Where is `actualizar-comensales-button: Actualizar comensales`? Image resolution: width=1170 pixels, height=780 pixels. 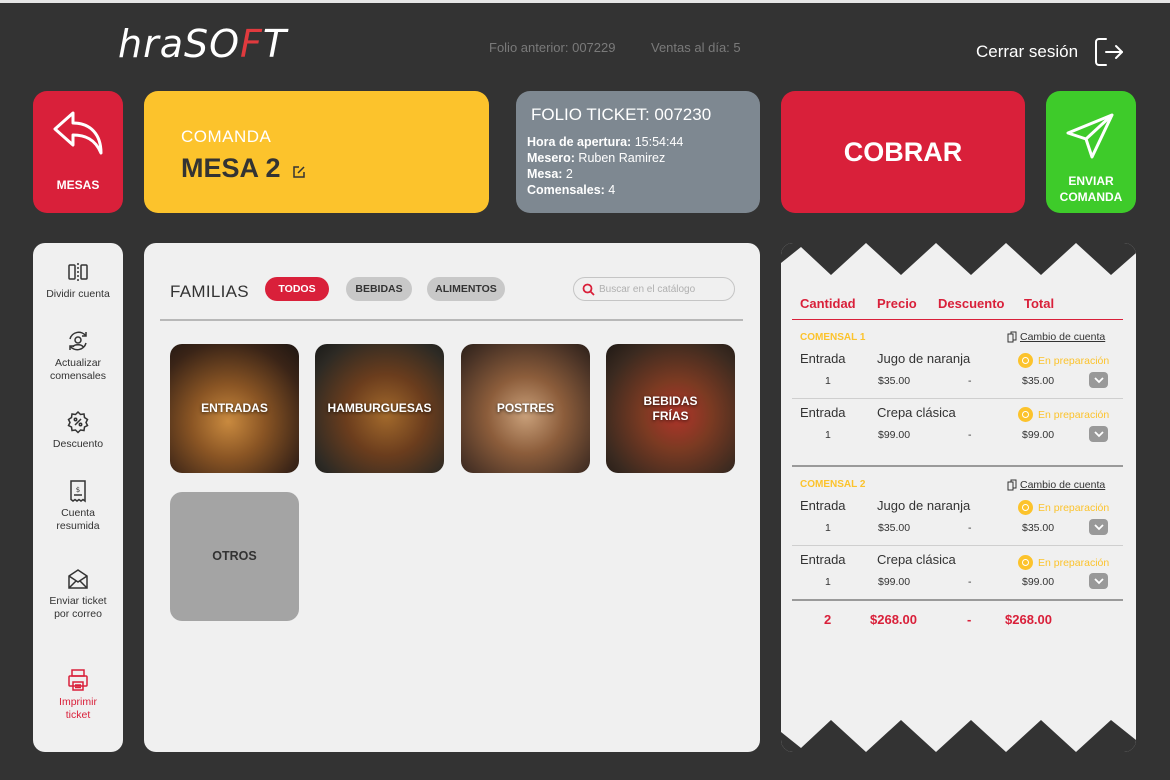 actualizar-comensales-button: Actualizar comensales is located at coordinates (78, 356).